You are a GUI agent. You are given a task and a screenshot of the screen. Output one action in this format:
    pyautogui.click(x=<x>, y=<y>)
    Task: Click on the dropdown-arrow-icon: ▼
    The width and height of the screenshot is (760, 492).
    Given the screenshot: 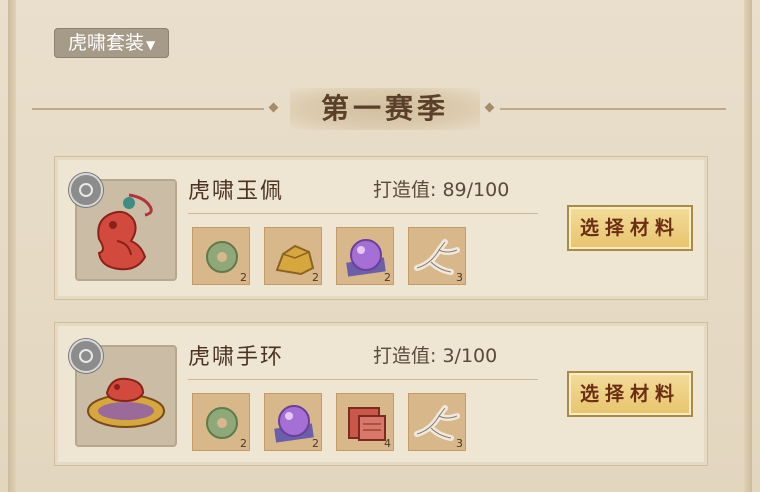 What is the action you would take?
    pyautogui.click(x=151, y=45)
    